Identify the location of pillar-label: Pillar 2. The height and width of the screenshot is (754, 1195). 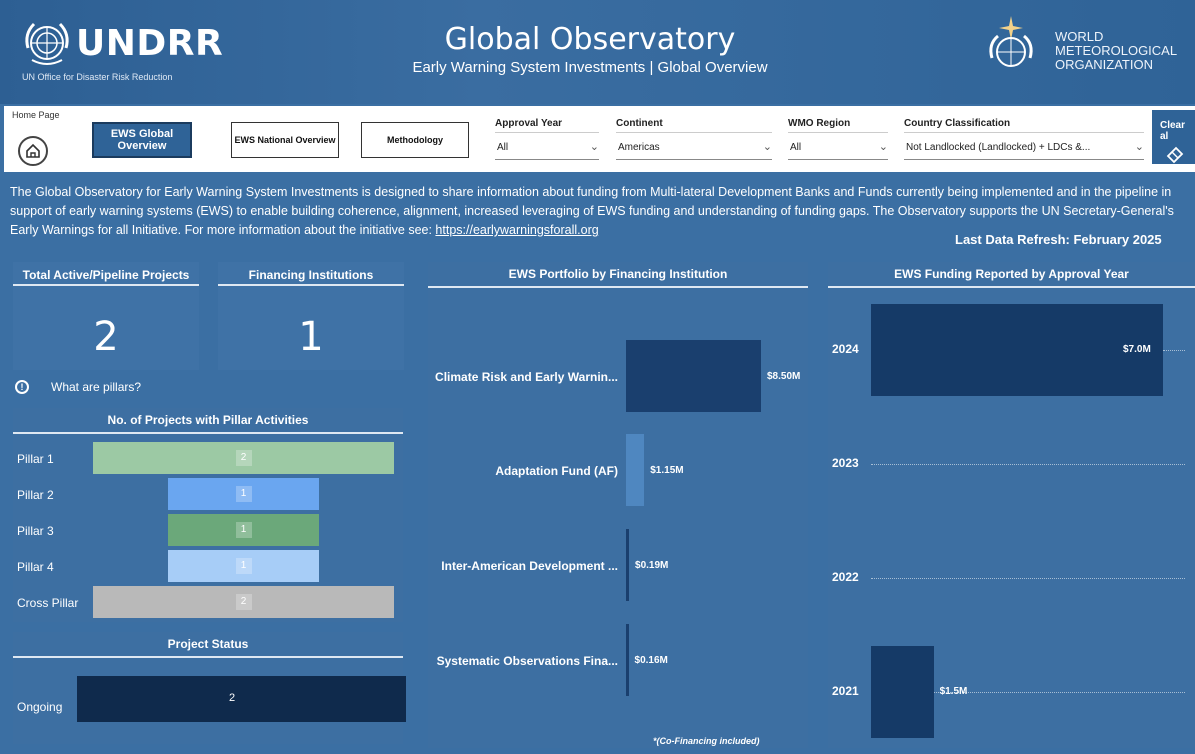
(35, 495).